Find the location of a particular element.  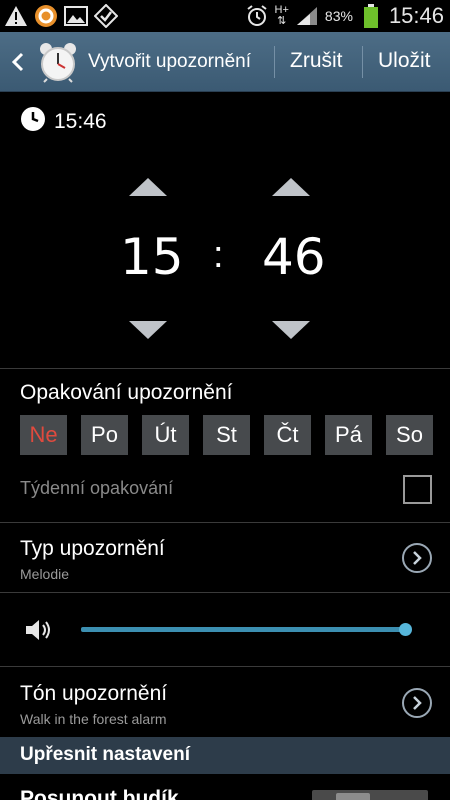

weekly-repeat-label: Týdenní opakování is located at coordinates (97, 488).